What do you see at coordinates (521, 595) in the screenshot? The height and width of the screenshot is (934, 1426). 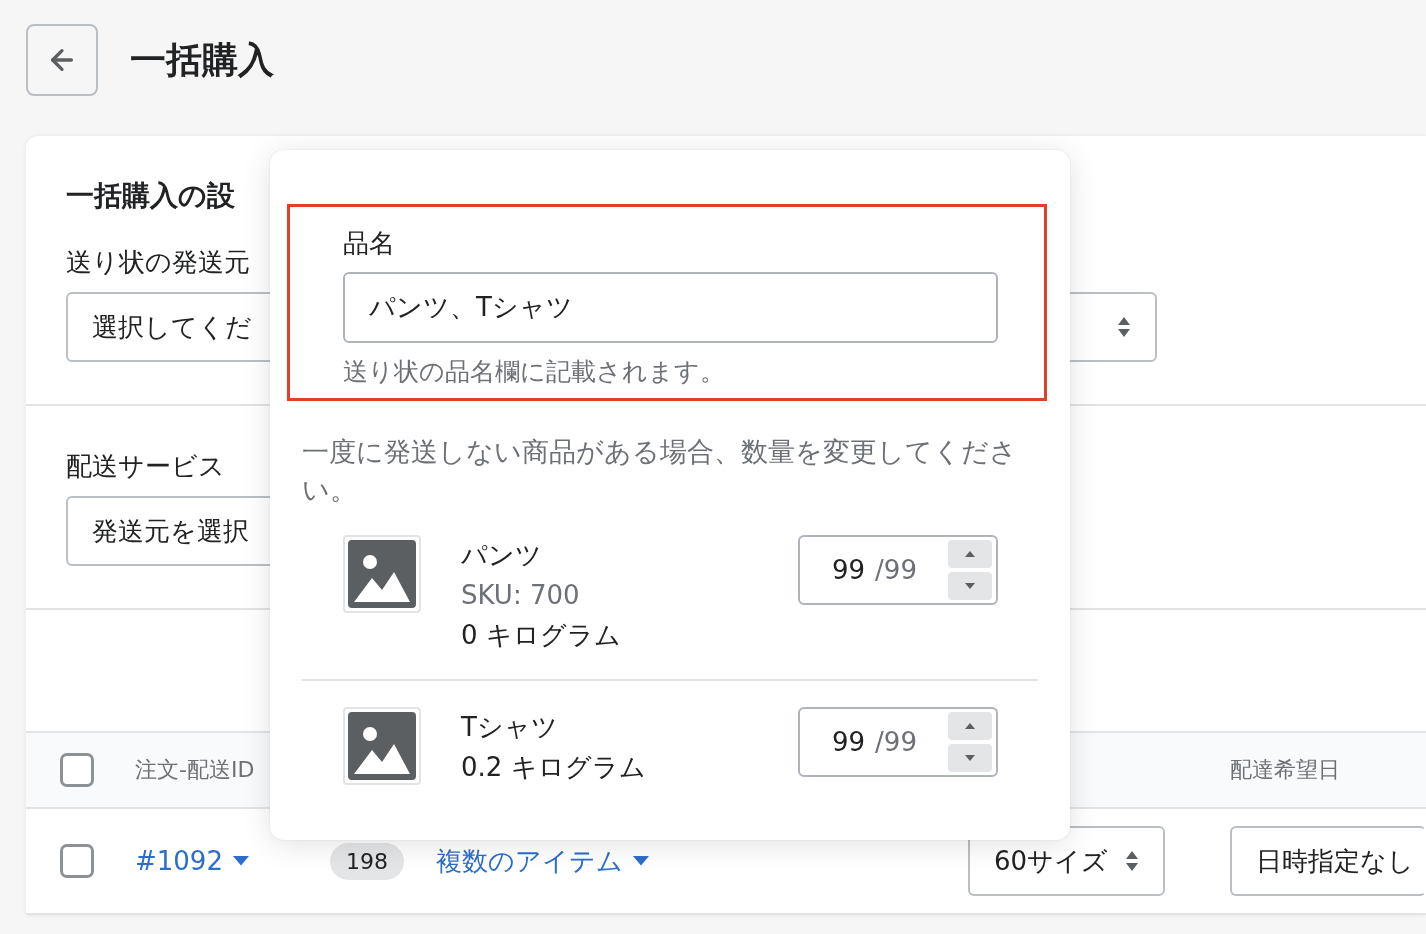 I see `product-sku: SKU: 700` at bounding box center [521, 595].